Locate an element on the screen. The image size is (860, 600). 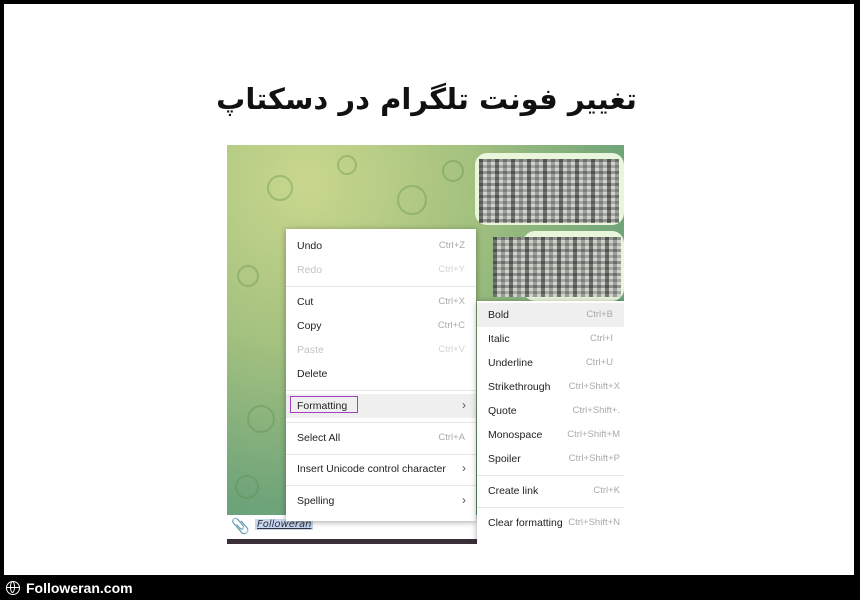
menu-item-select-all: Select All Ctrl+A is located at coordinates (381, 438).